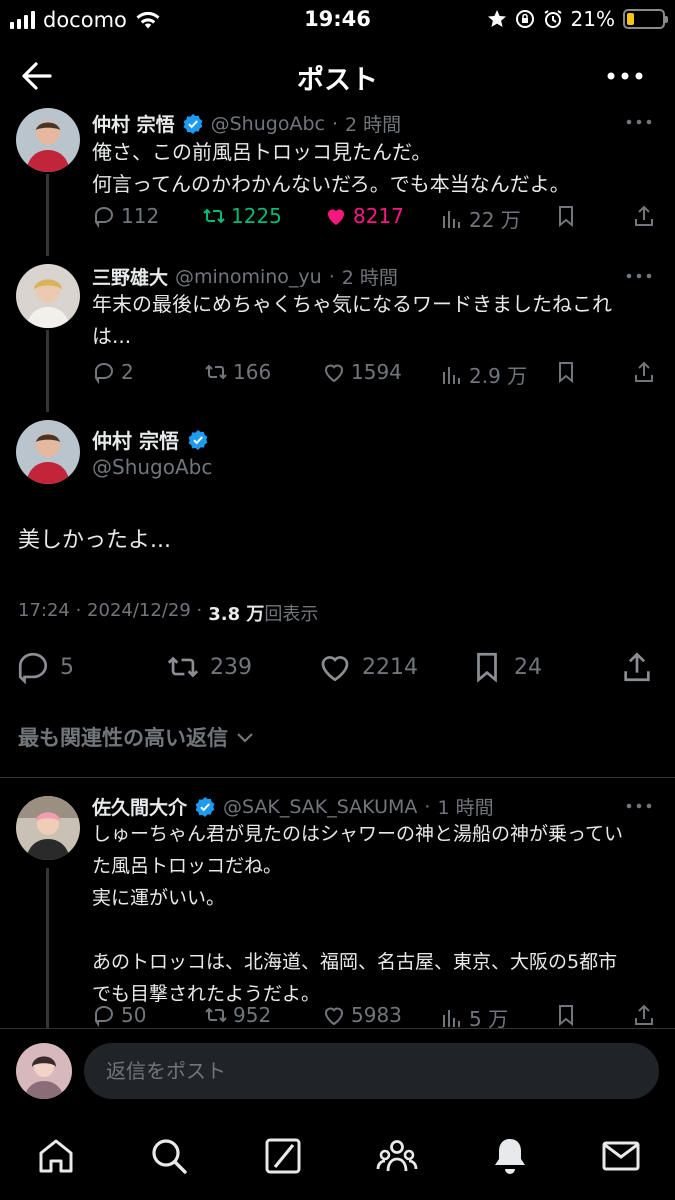 The height and width of the screenshot is (1200, 675). I want to click on search-icon, so click(169, 1156).